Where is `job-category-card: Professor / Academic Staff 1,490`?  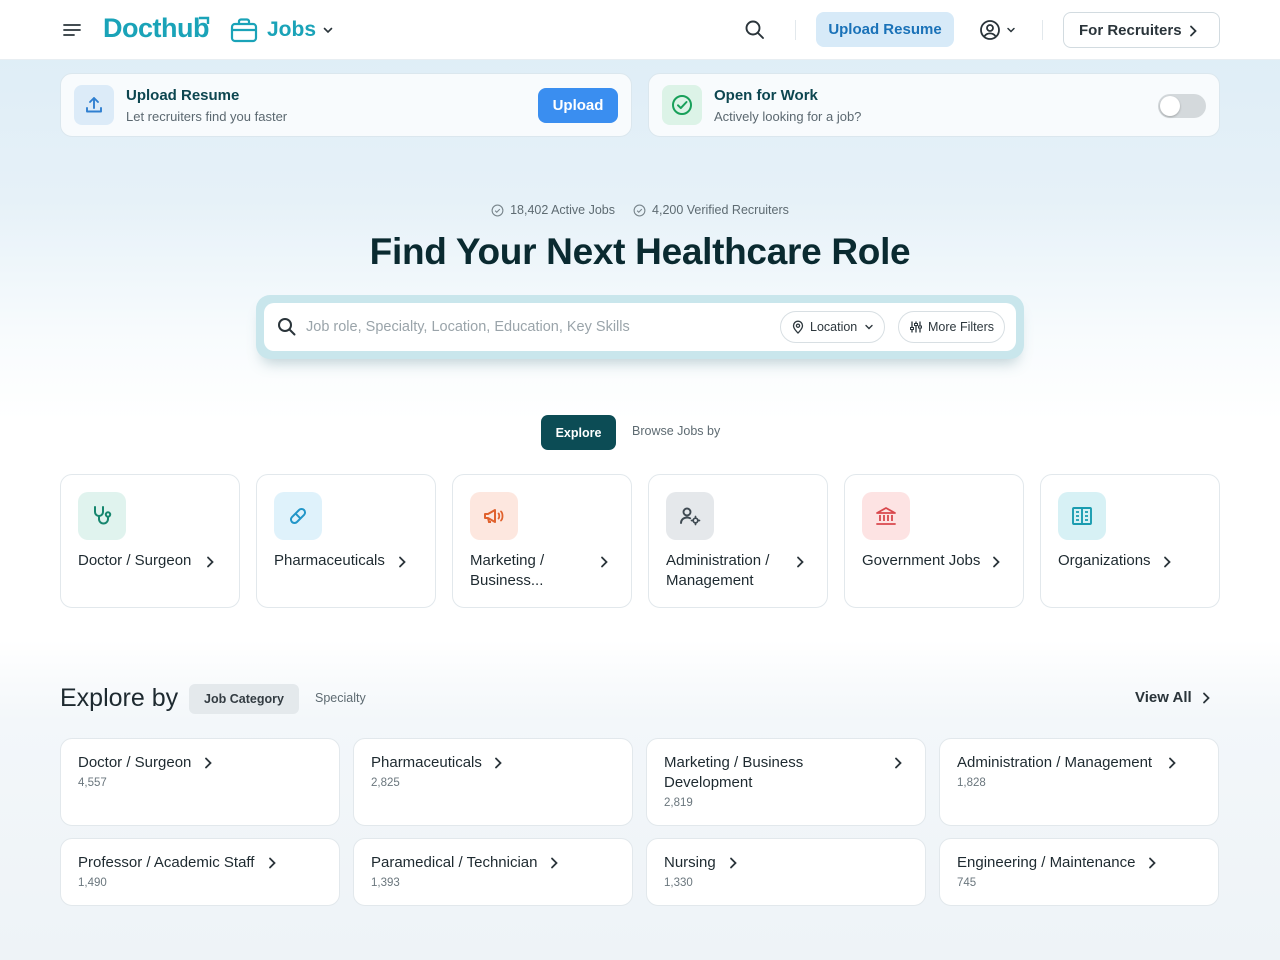
job-category-card: Professor / Academic Staff 1,490 is located at coordinates (200, 872).